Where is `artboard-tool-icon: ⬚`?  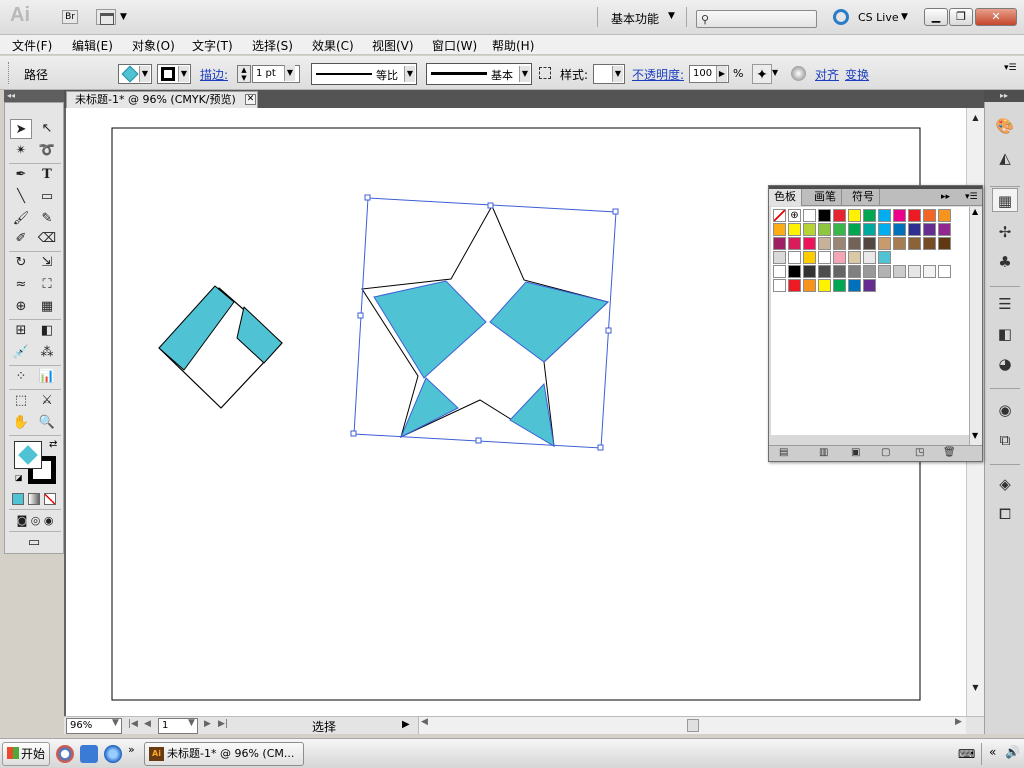
artboard-tool-icon: ⬚ is located at coordinates (21, 401).